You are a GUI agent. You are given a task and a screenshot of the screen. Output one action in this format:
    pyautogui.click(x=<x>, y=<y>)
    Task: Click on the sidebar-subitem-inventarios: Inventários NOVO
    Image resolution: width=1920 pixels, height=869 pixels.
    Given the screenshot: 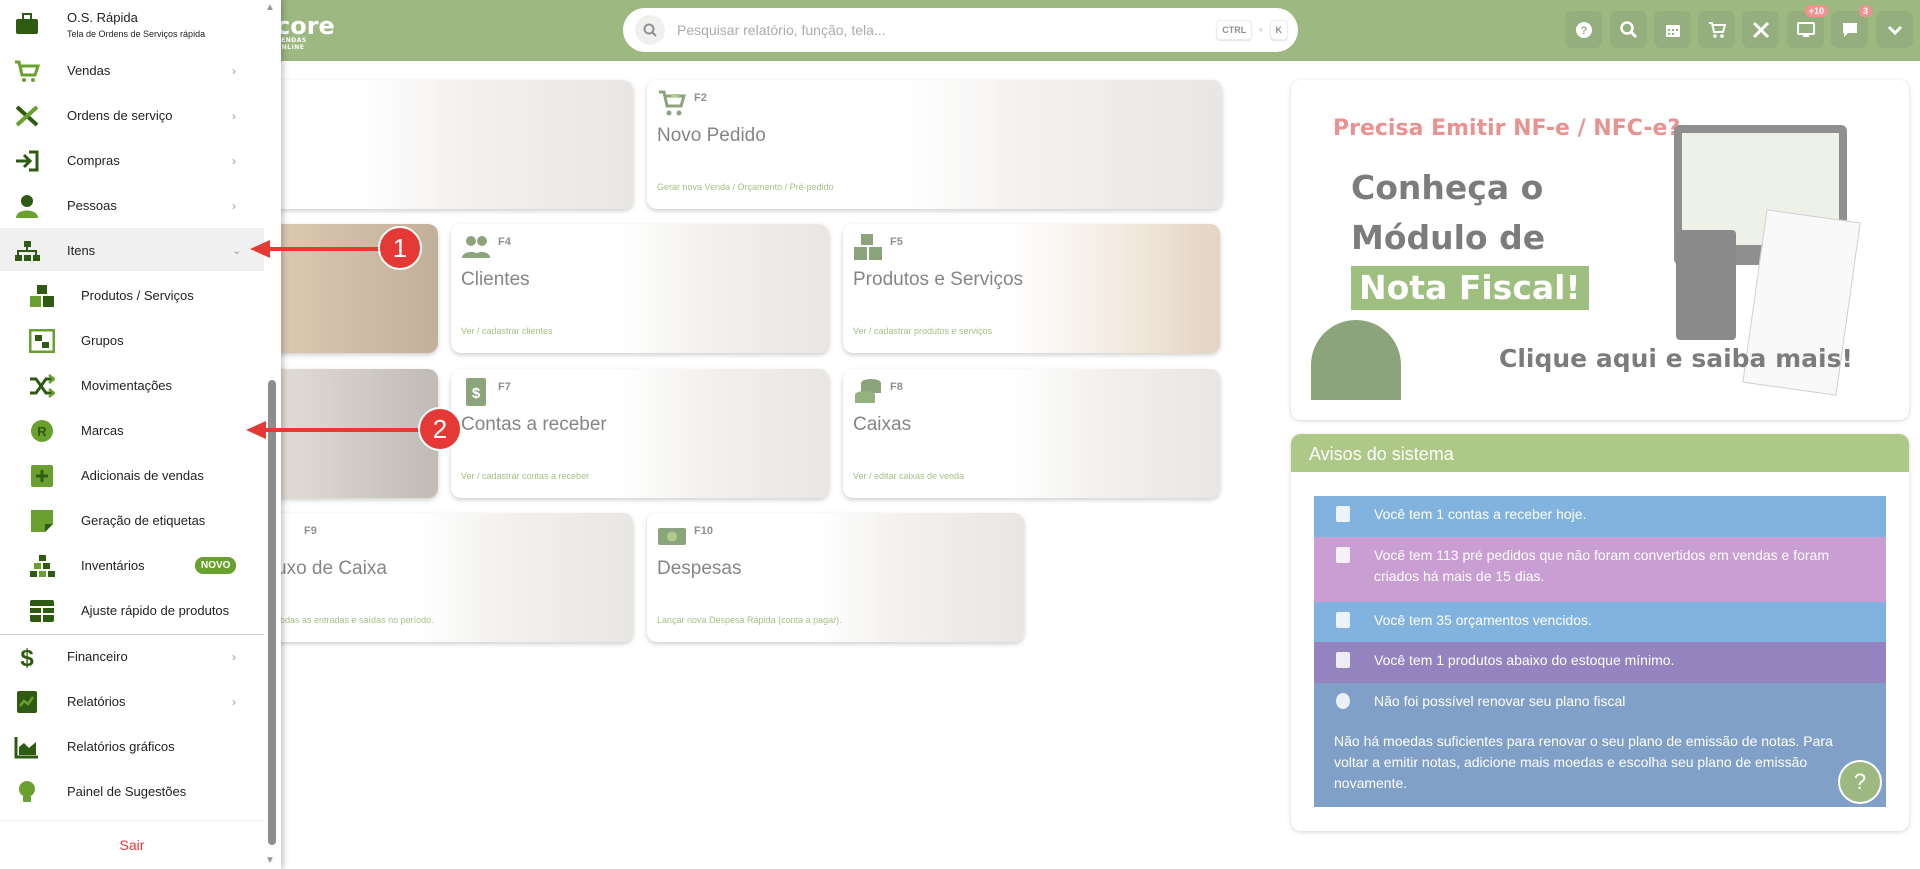 What is the action you would take?
    pyautogui.click(x=132, y=565)
    